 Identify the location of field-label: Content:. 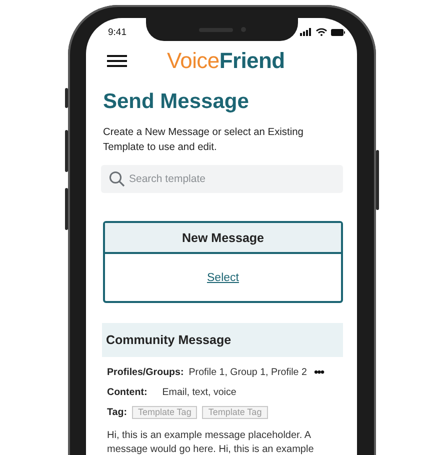
(127, 392).